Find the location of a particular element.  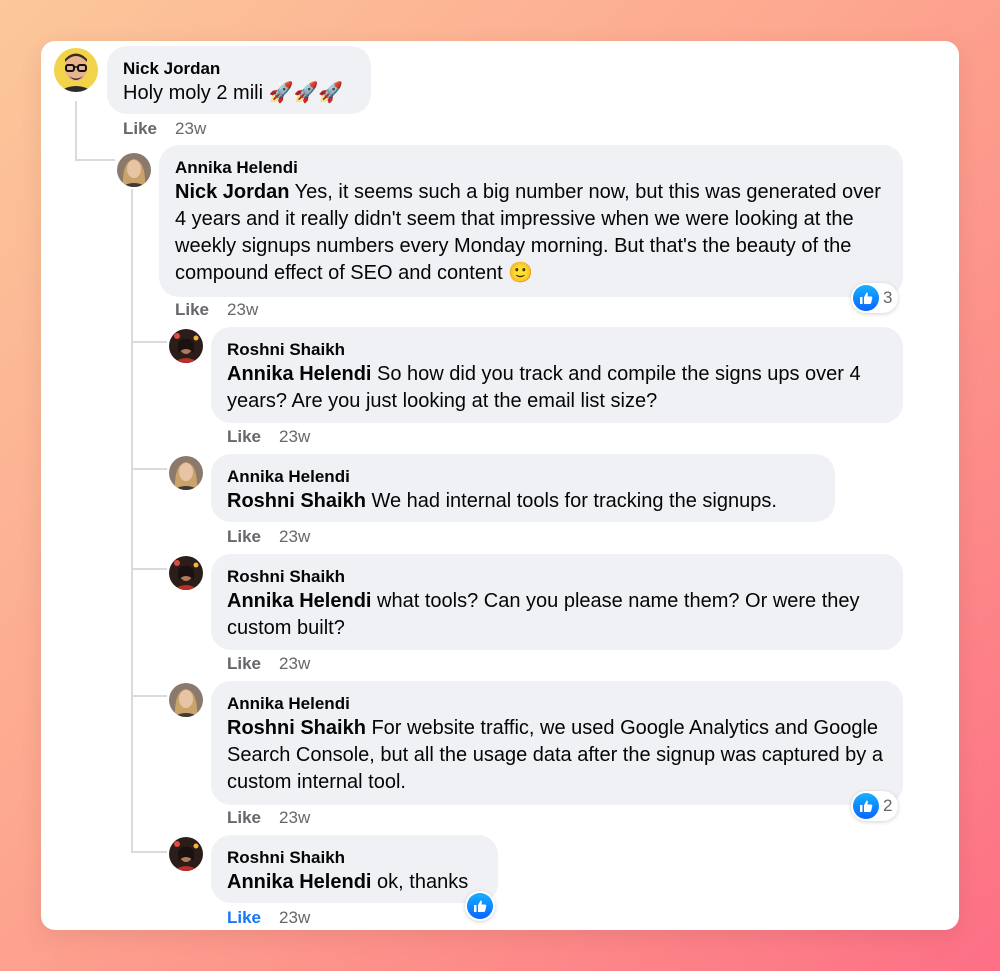

avatar-nick-jordan-icon is located at coordinates (76, 70).